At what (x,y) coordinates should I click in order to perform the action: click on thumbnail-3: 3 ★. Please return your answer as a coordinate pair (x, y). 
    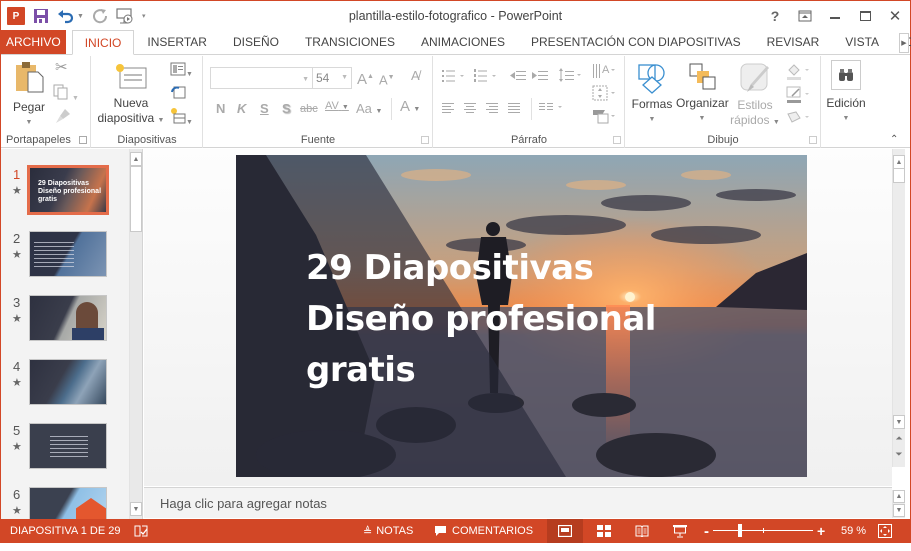
    Looking at the image, I should click on (66, 327).